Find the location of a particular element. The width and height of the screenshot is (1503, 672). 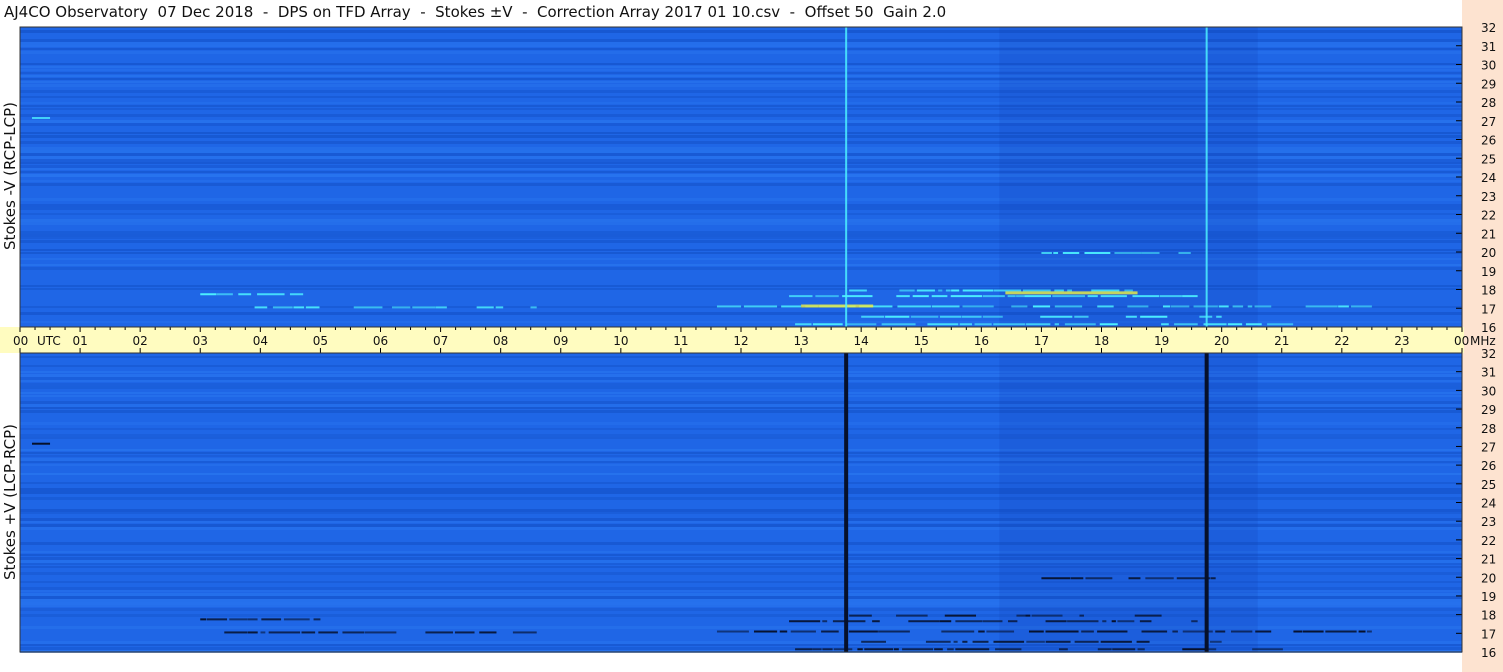

x-tick-label: 20 is located at coordinates (1221, 341).